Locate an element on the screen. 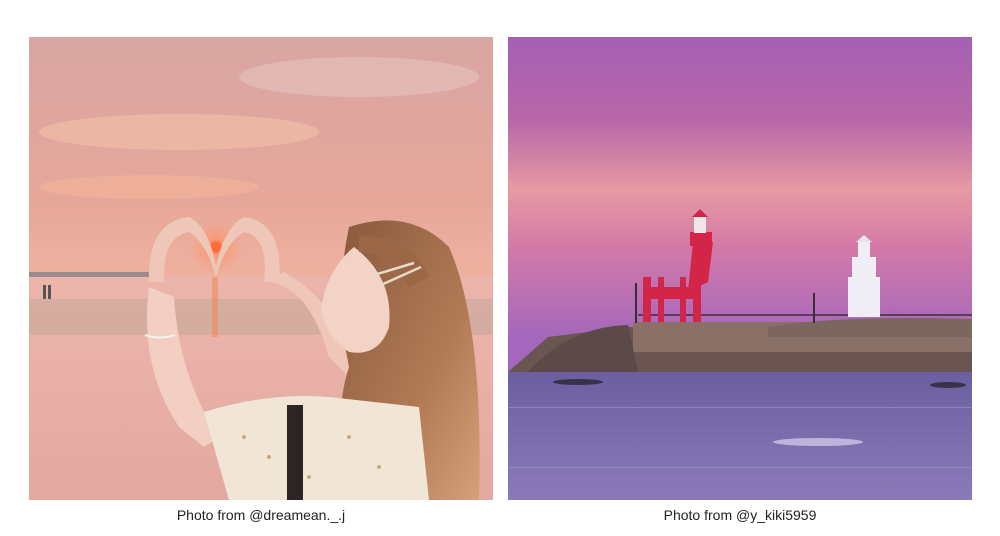  photo-caption-right: Photo from @y_kiki5959 is located at coordinates (740, 515).